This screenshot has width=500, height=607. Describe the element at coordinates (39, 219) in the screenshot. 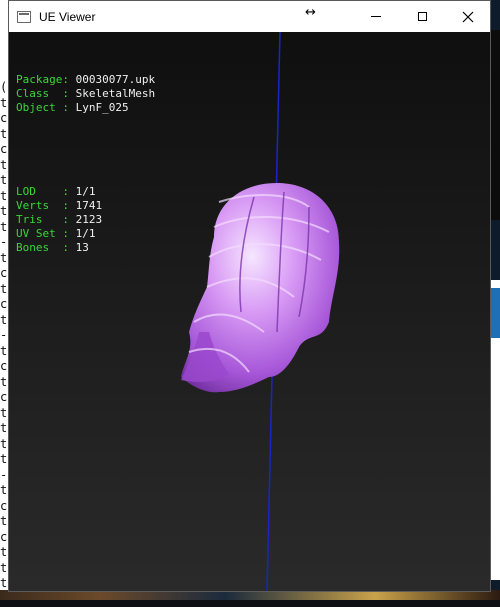

I see `info-label: Tris` at that location.